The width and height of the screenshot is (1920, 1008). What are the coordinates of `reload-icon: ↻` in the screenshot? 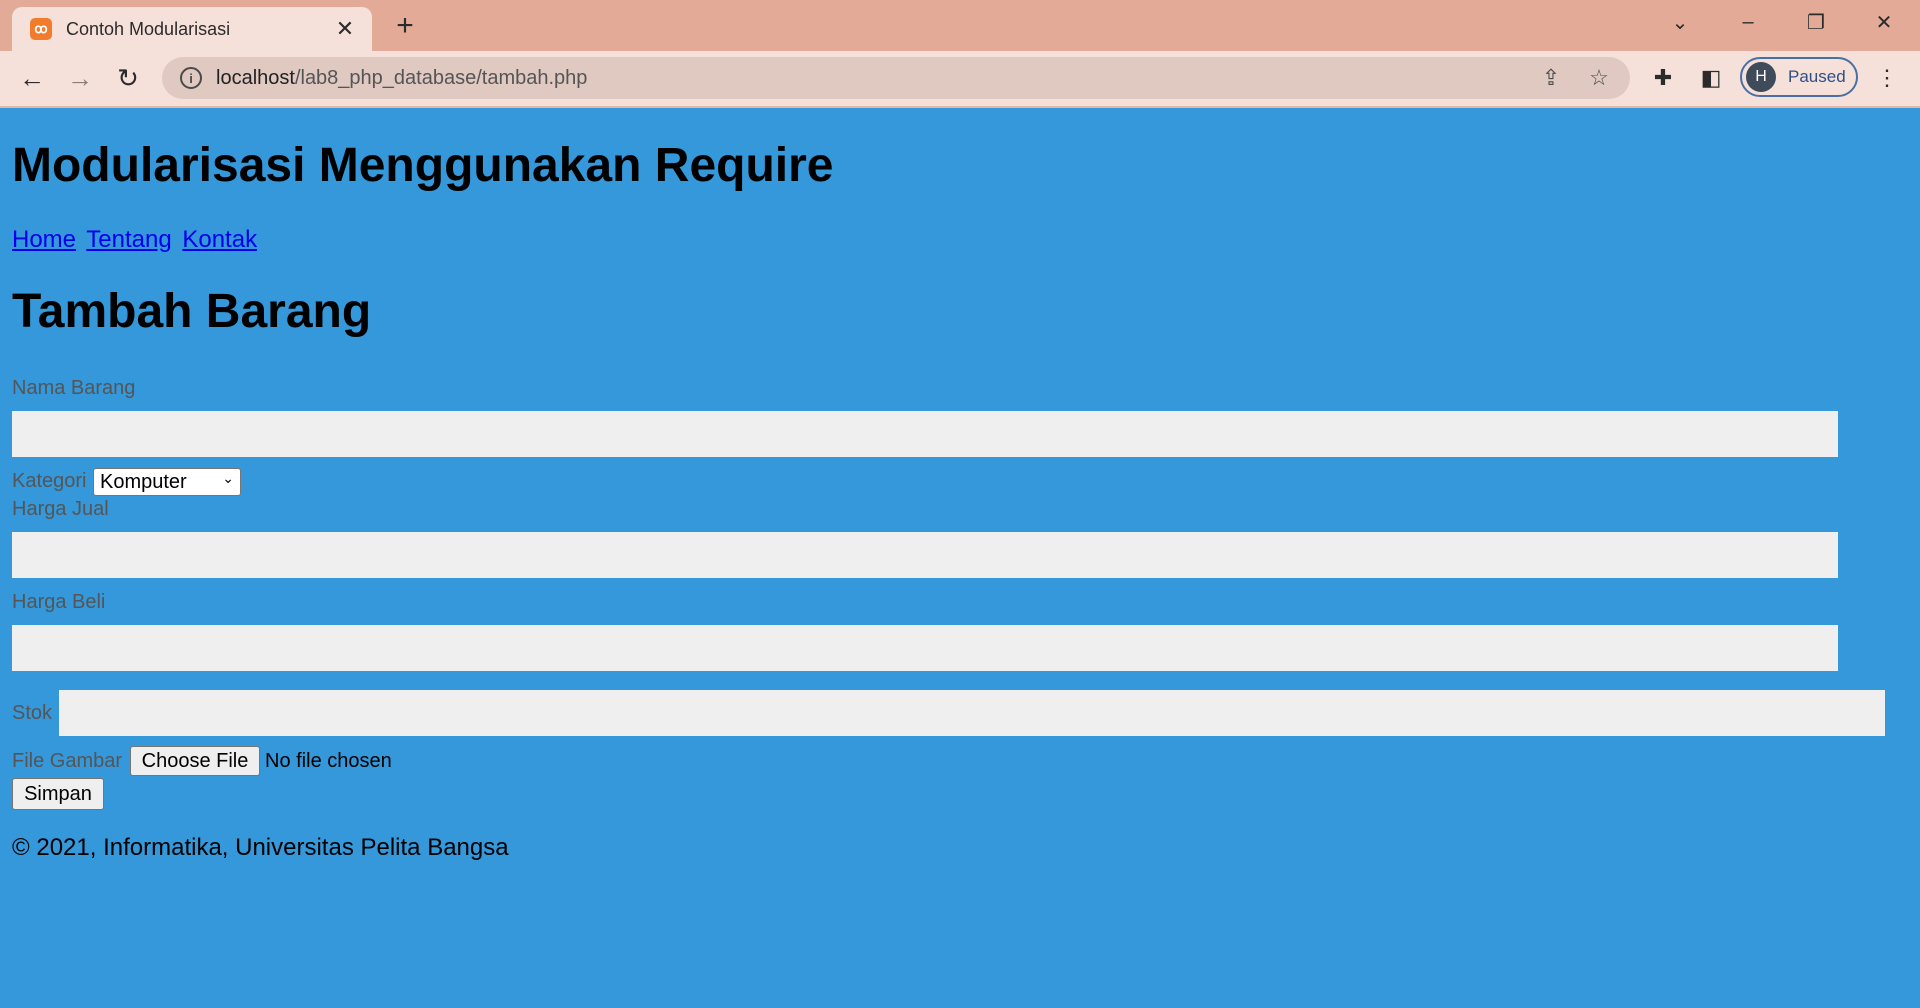 It's located at (128, 78).